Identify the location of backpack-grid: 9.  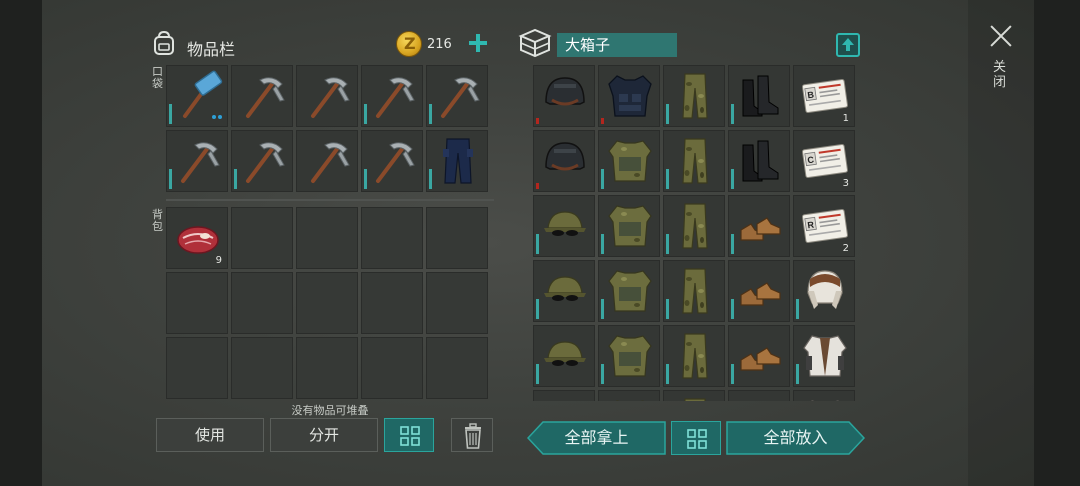
(327, 303).